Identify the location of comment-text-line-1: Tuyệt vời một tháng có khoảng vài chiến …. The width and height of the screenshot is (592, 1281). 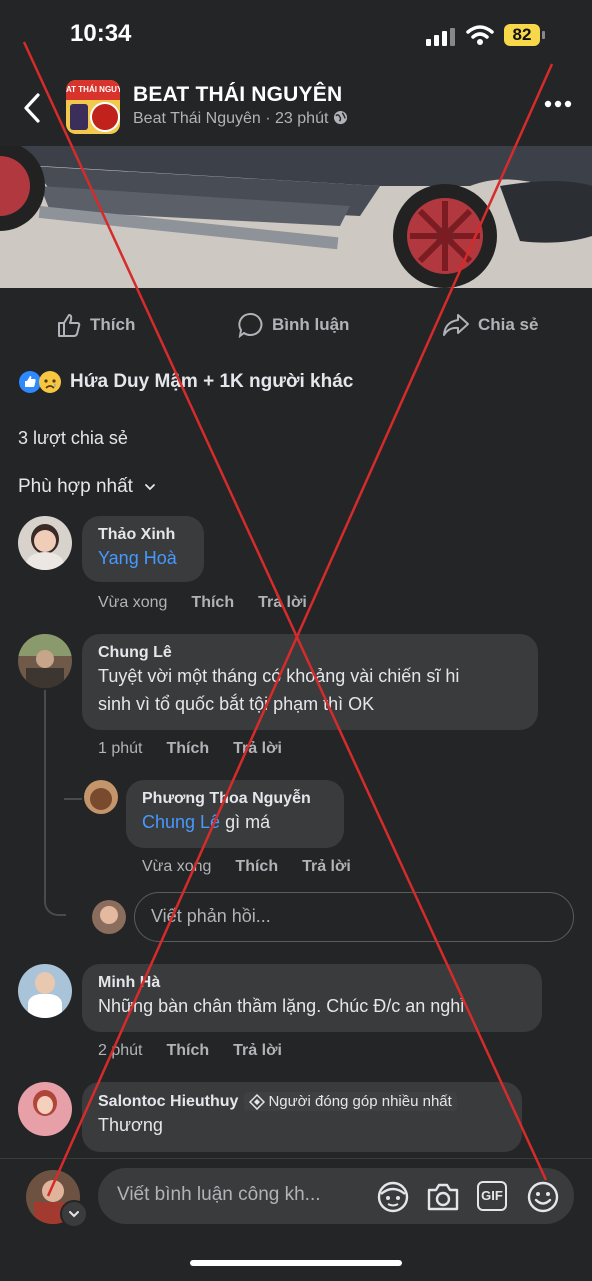
(279, 676).